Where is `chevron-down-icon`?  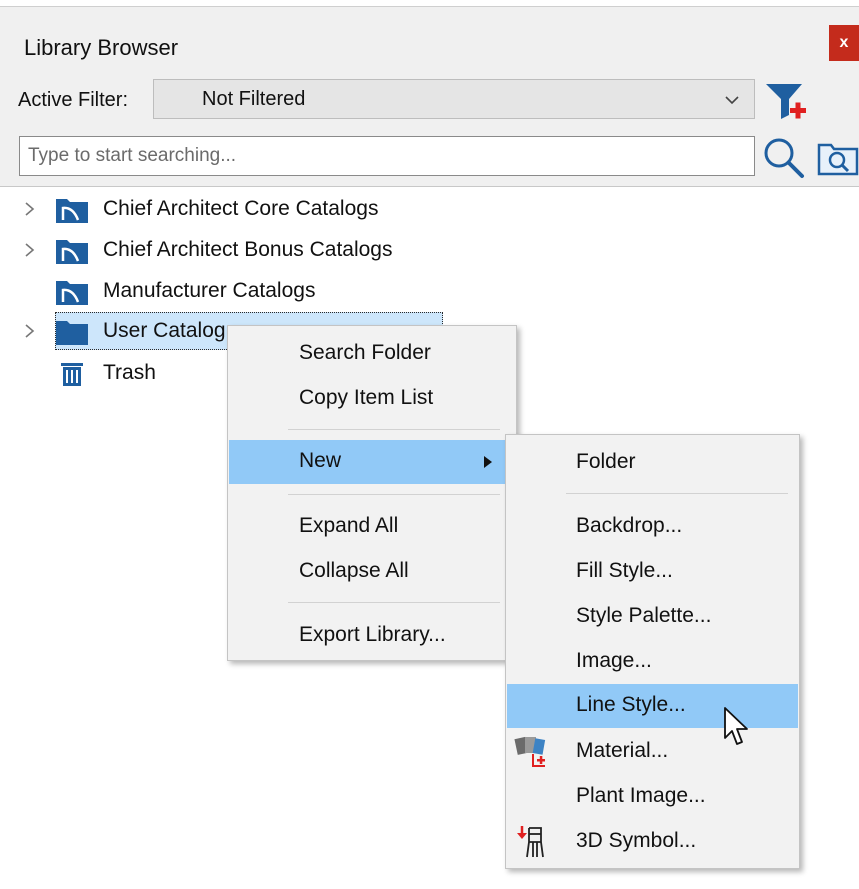
chevron-down-icon is located at coordinates (732, 100).